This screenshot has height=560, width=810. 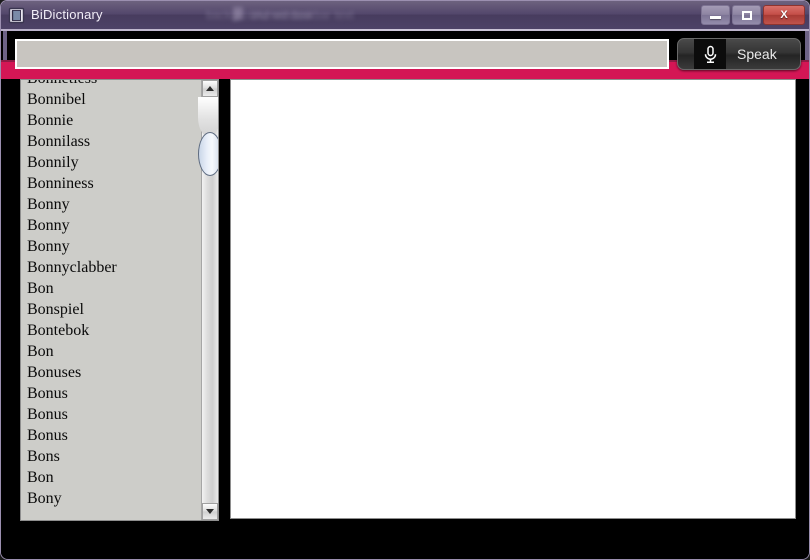 What do you see at coordinates (112, 84) in the screenshot?
I see `list-item: Bonnetless` at bounding box center [112, 84].